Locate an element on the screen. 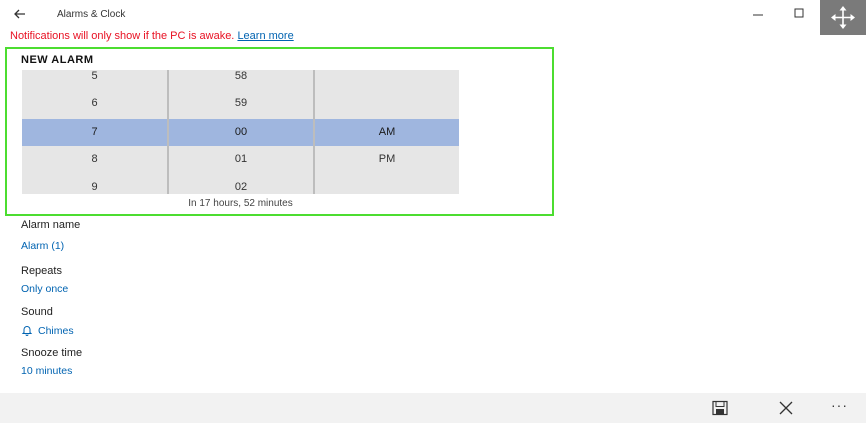  hour-option: 8 is located at coordinates (94, 159).